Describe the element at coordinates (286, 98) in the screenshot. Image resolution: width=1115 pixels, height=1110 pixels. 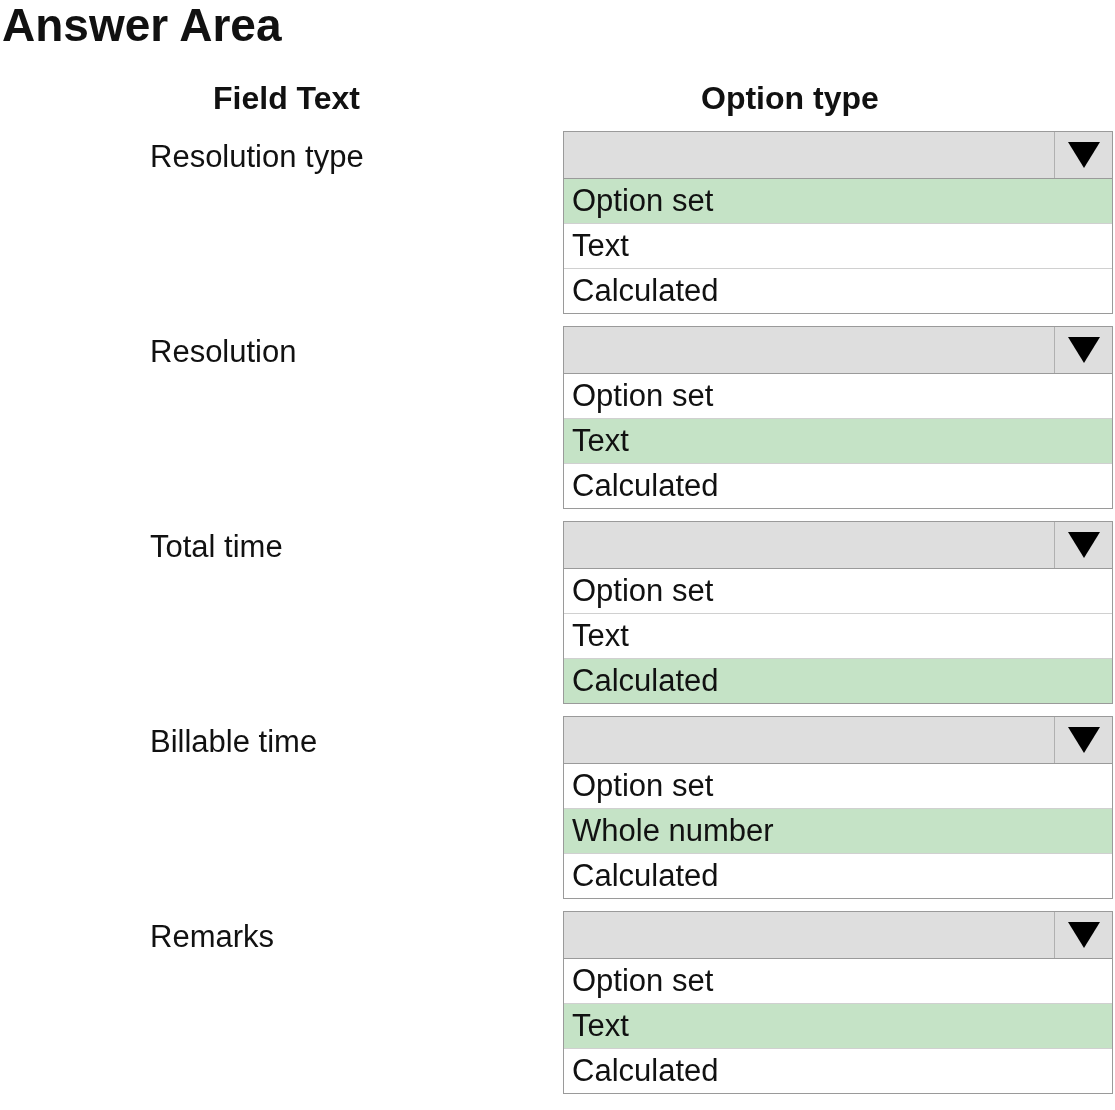
I see `column-header: Field Text` at that location.